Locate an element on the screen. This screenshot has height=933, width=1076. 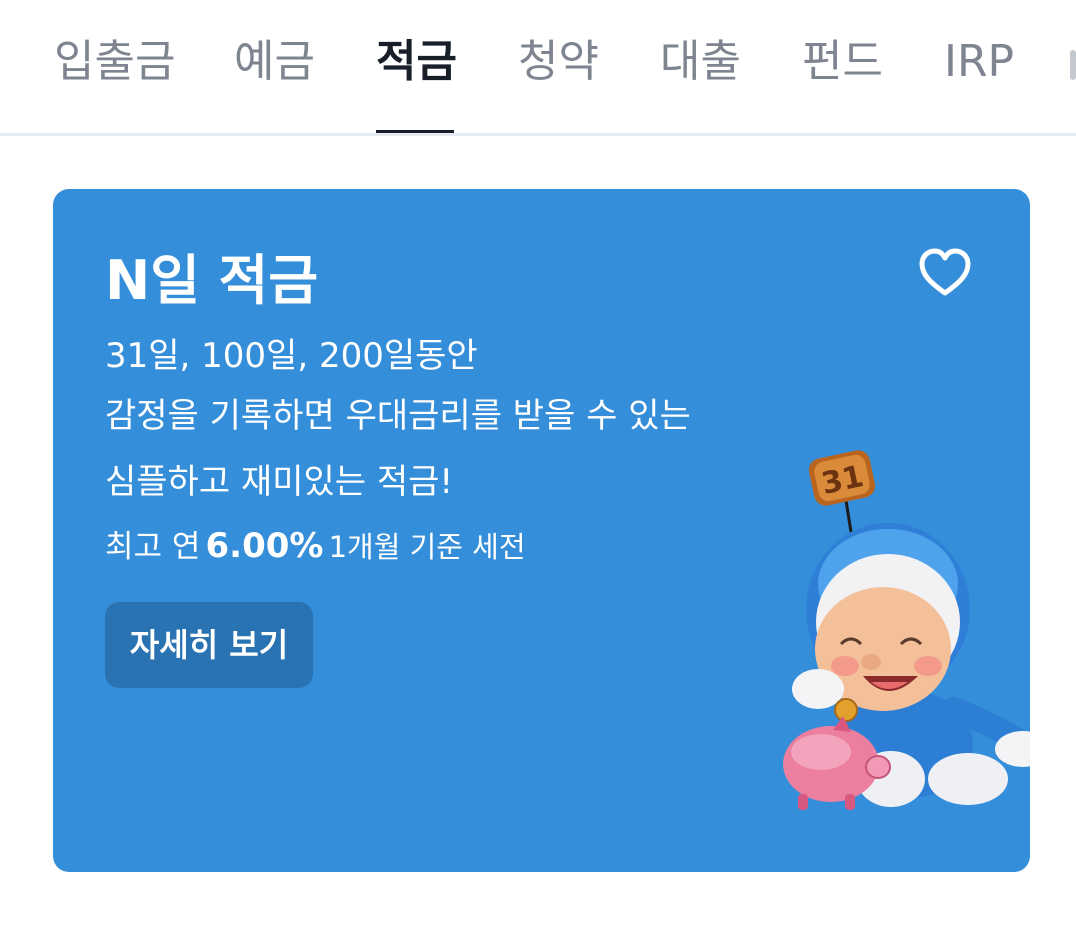
product-description-line-1: 감정을 기록하면 우대금리를 받을 수 있는 is located at coordinates (398, 416).